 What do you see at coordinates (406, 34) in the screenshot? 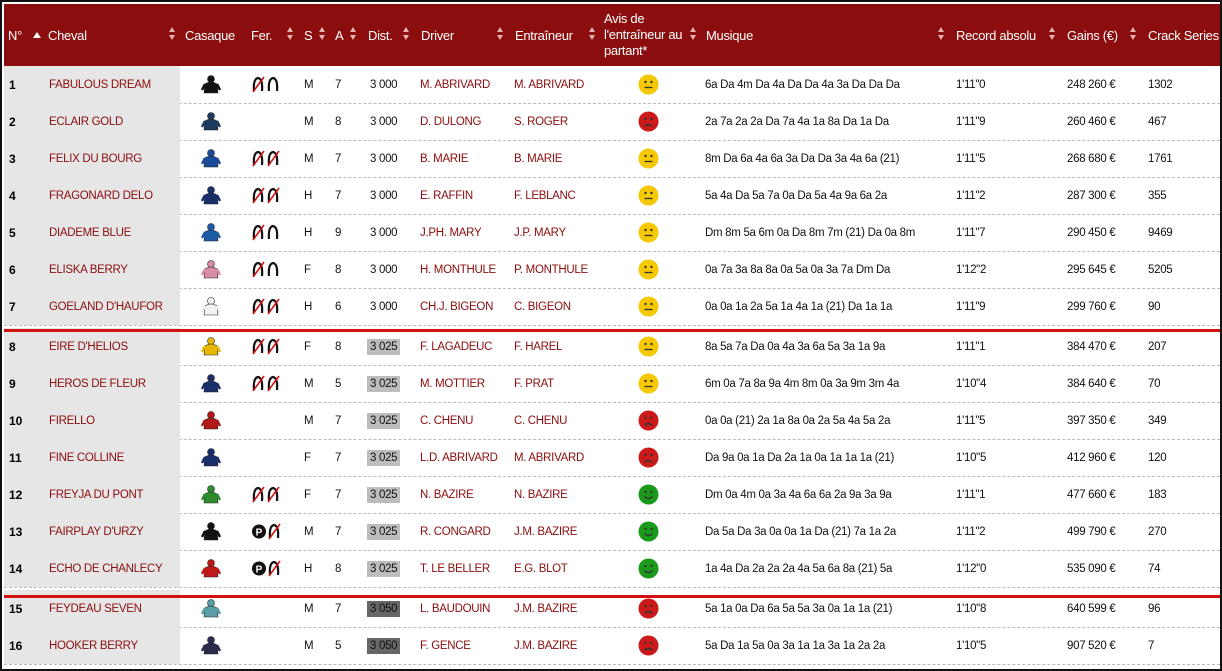
I see `sort-dist-icon` at bounding box center [406, 34].